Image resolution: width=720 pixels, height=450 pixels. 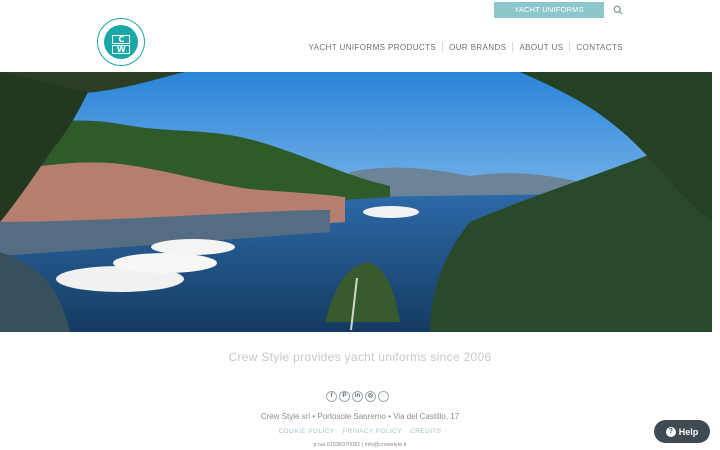 I want to click on yacht-uniforms-catalogue-button: YACHT UNIFORMS CATALOGUE, so click(x=549, y=16).